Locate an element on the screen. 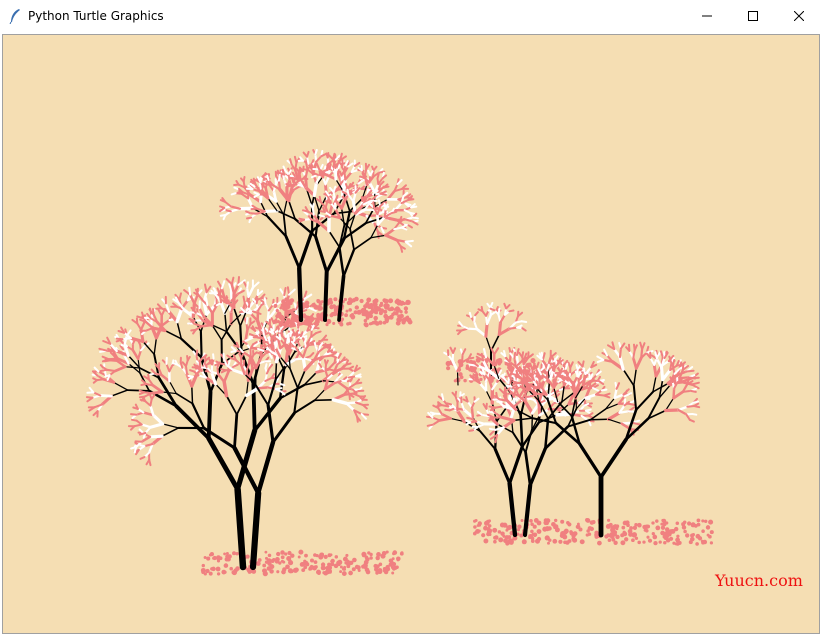  minimize-icon is located at coordinates (707, 16).